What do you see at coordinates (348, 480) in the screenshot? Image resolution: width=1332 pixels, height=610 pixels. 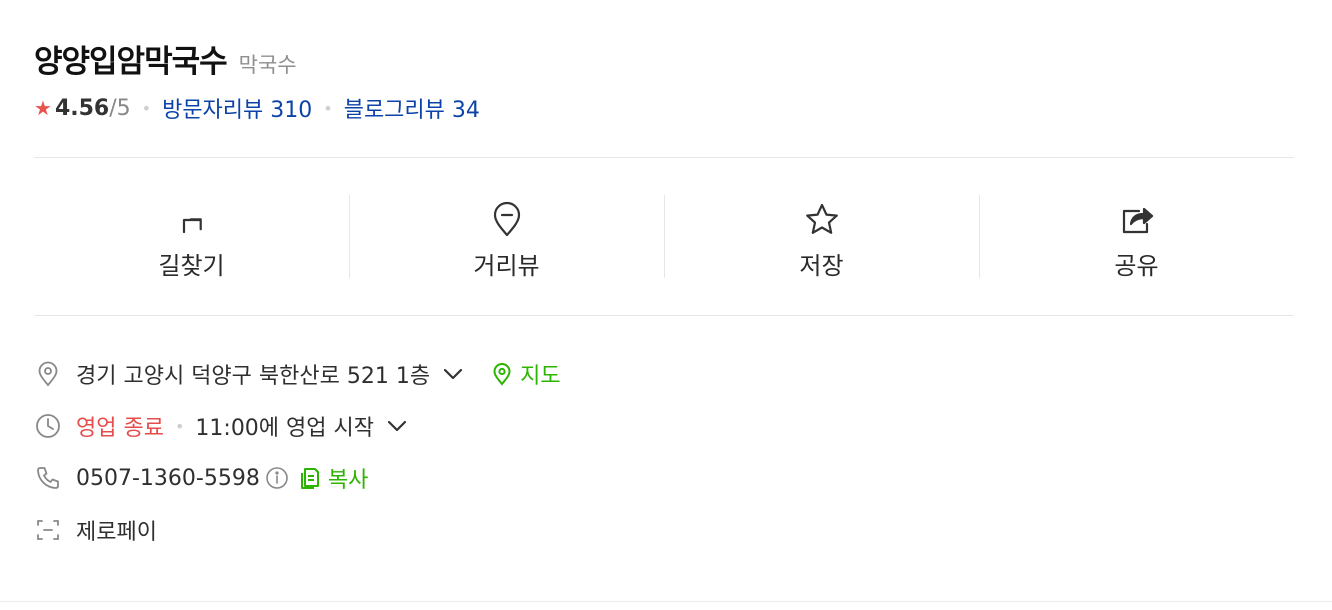 I see `copy-label: 복사` at bounding box center [348, 480].